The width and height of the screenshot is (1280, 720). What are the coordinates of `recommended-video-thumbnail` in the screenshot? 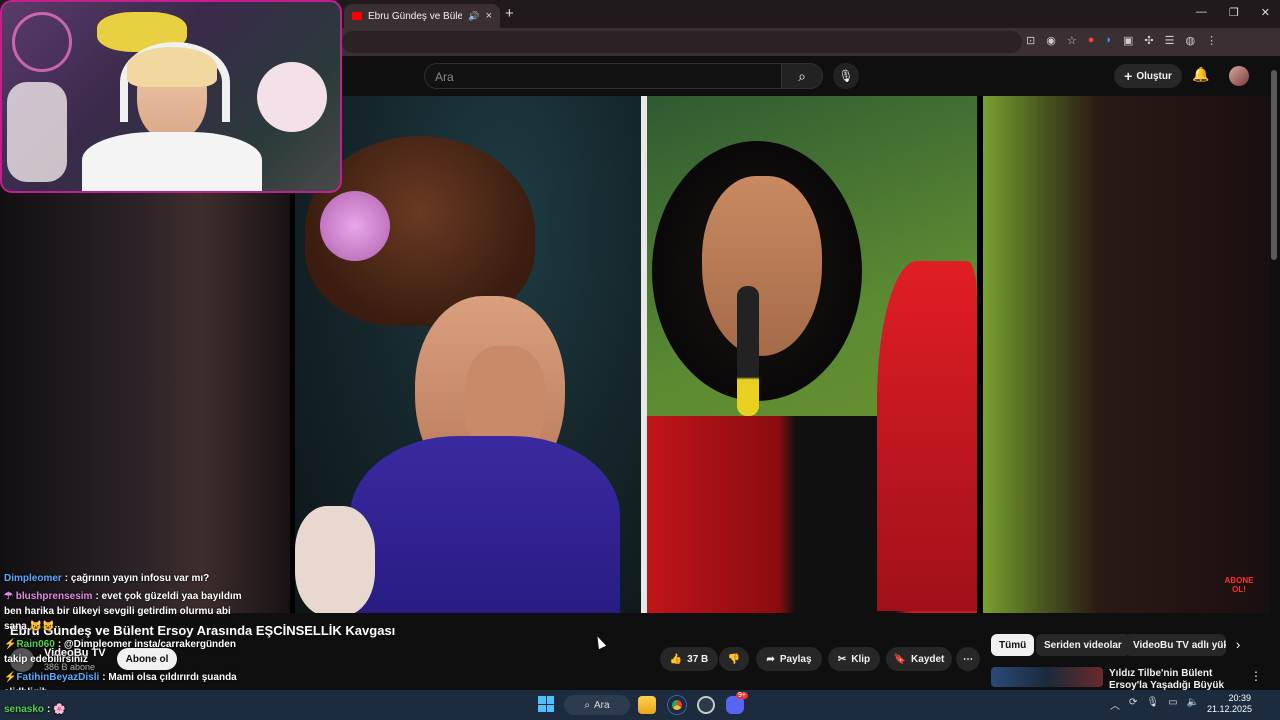 It's located at (1047, 677).